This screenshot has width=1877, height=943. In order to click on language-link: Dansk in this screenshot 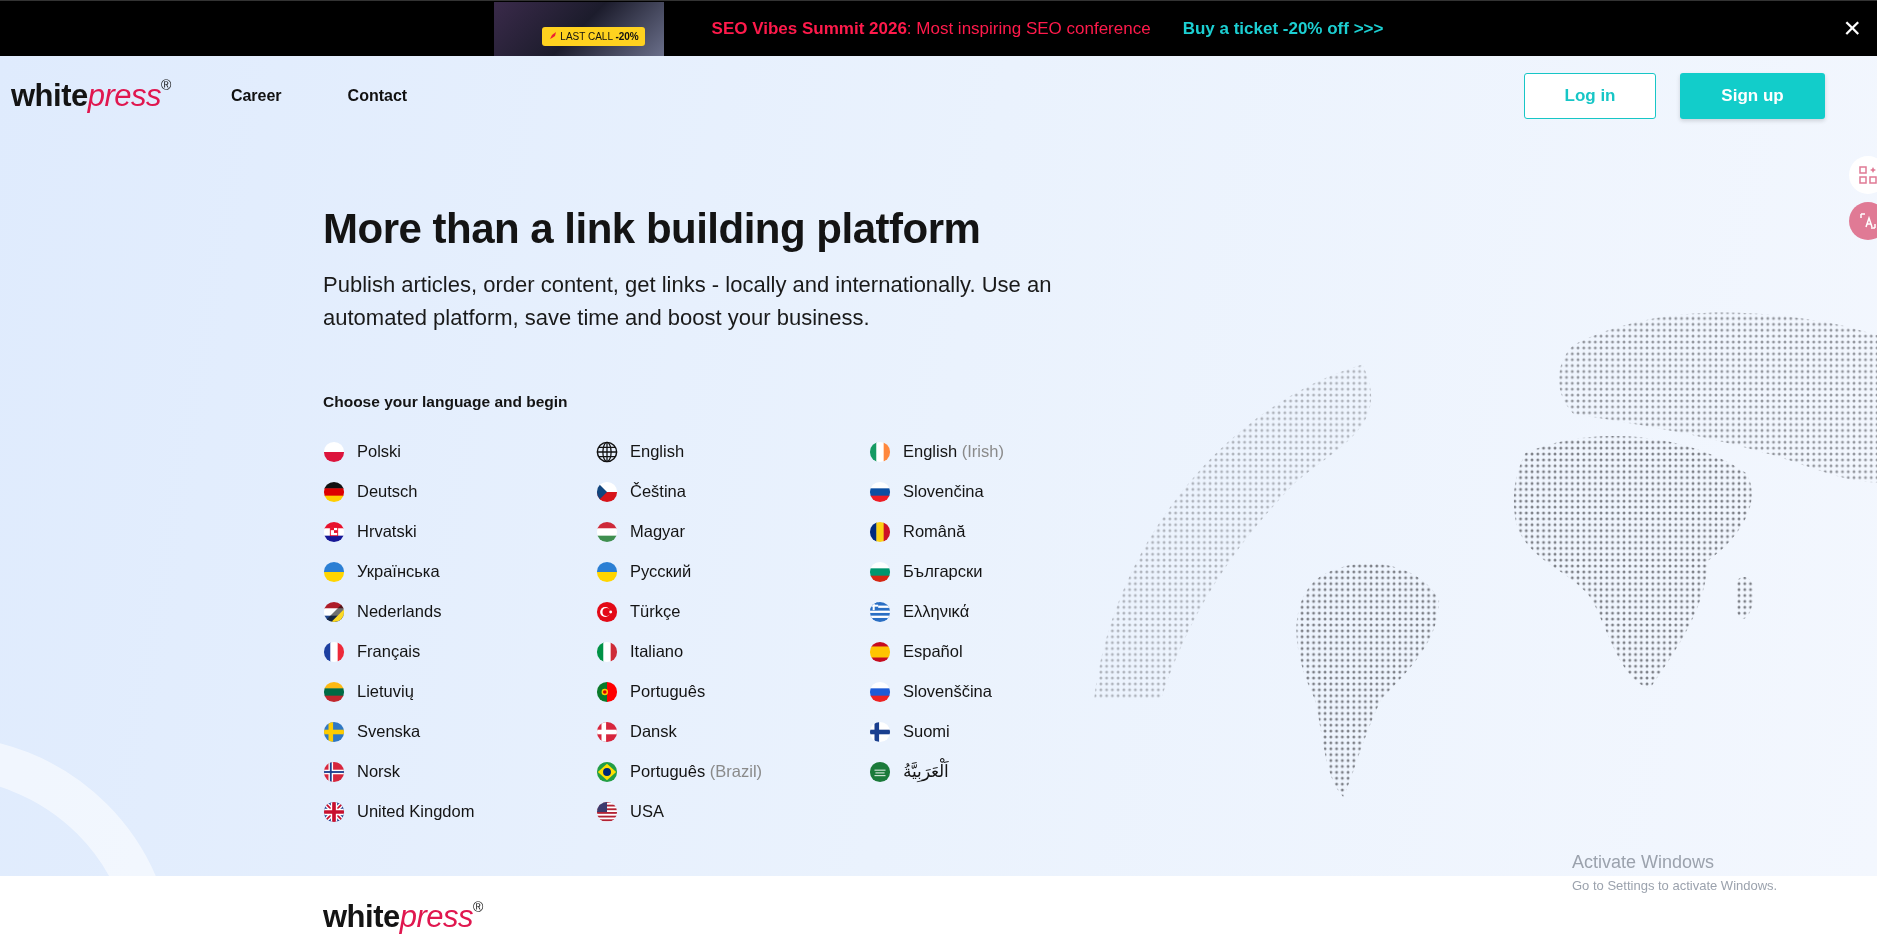, I will do `click(636, 731)`.